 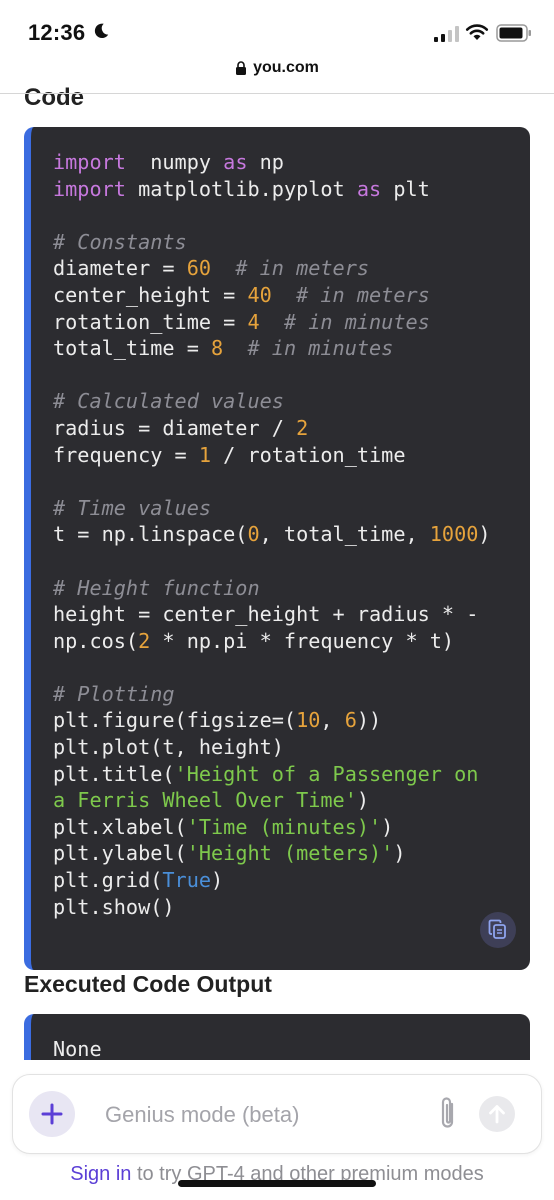 What do you see at coordinates (168, 747) in the screenshot?
I see `code-token: plt.plot(t, height)` at bounding box center [168, 747].